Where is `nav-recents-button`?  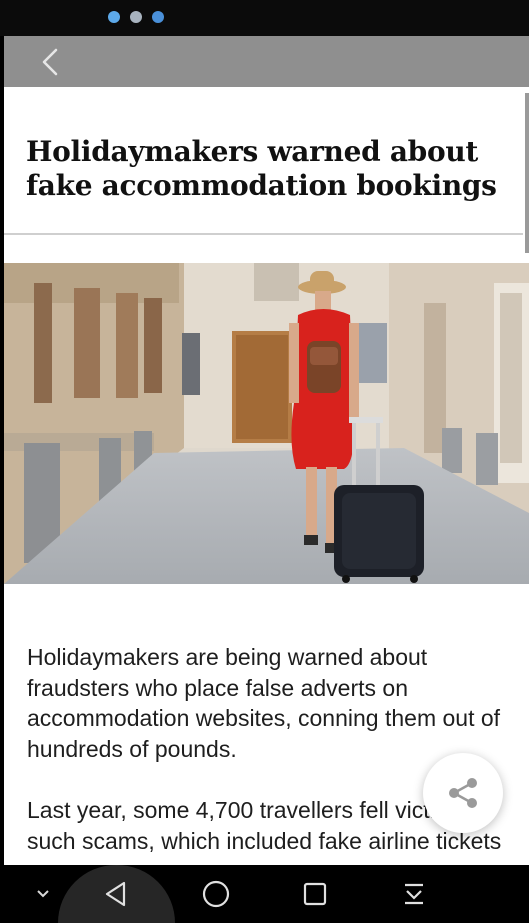
nav-recents-button is located at coordinates (315, 894).